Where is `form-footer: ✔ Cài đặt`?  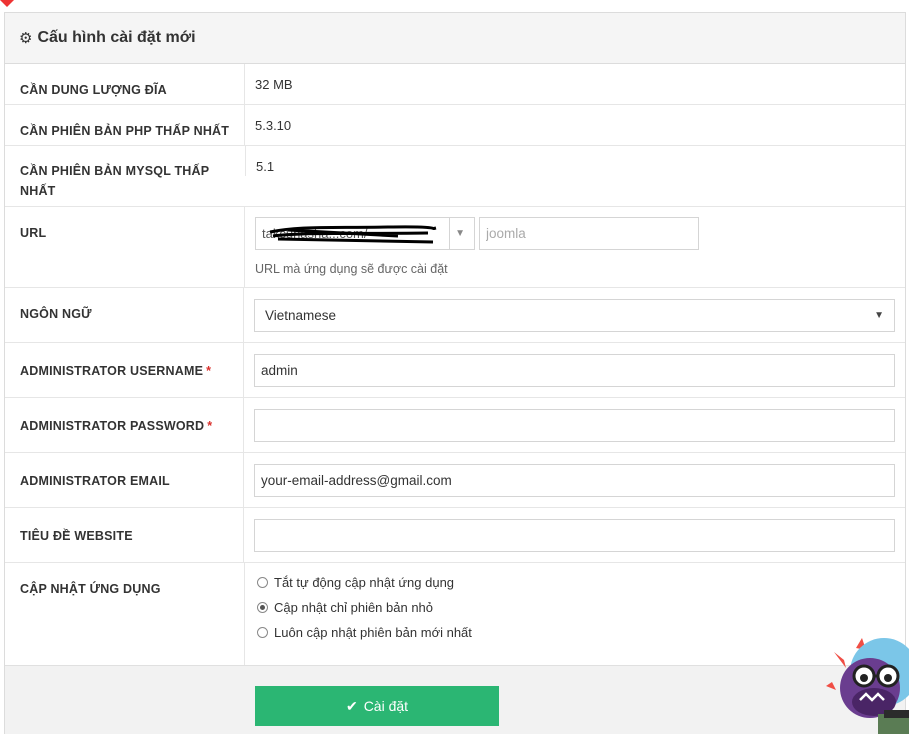 form-footer: ✔ Cài đặt is located at coordinates (455, 699).